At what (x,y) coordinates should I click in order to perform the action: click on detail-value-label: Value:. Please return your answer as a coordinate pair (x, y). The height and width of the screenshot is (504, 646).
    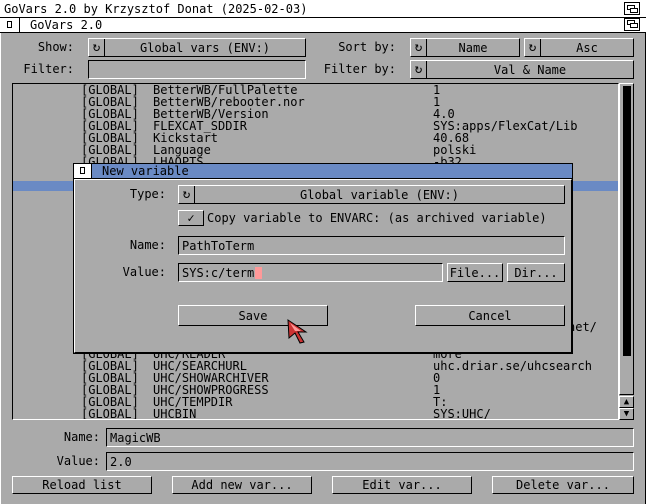
    Looking at the image, I should click on (78, 461).